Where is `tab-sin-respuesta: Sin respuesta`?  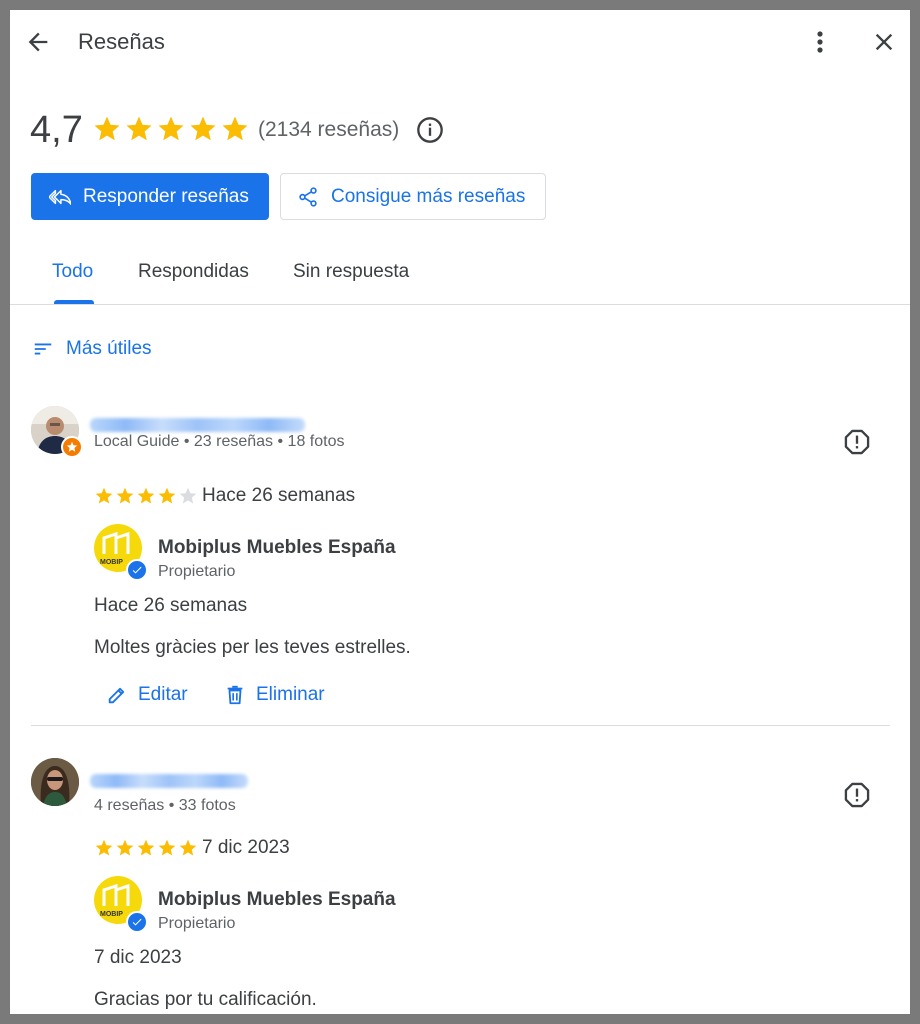
tab-sin-respuesta: Sin respuesta is located at coordinates (351, 272).